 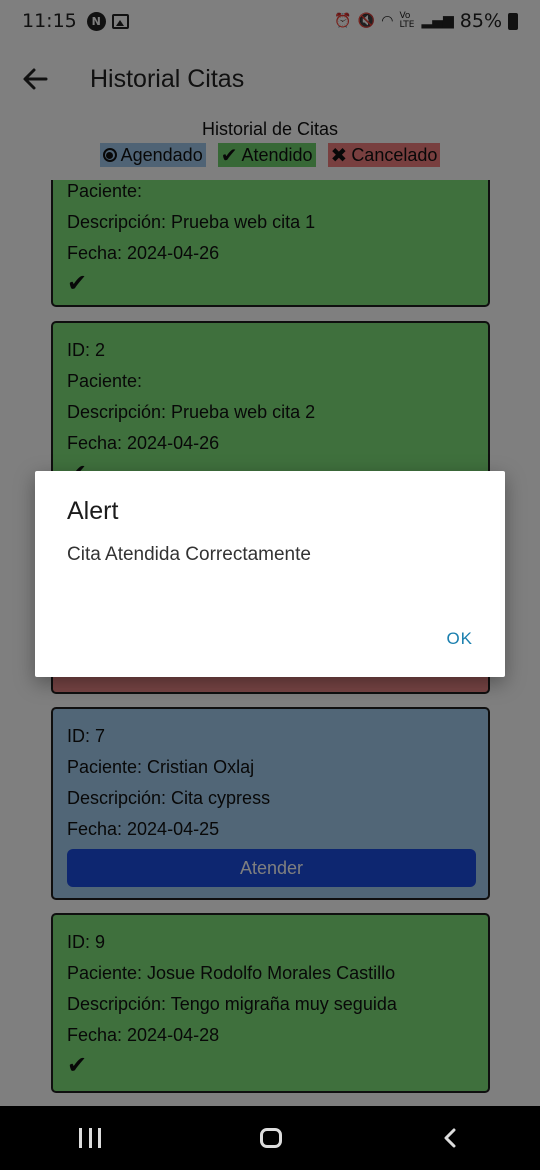 I want to click on dialog-message: Cita Atendida Correctamente, so click(x=189, y=554).